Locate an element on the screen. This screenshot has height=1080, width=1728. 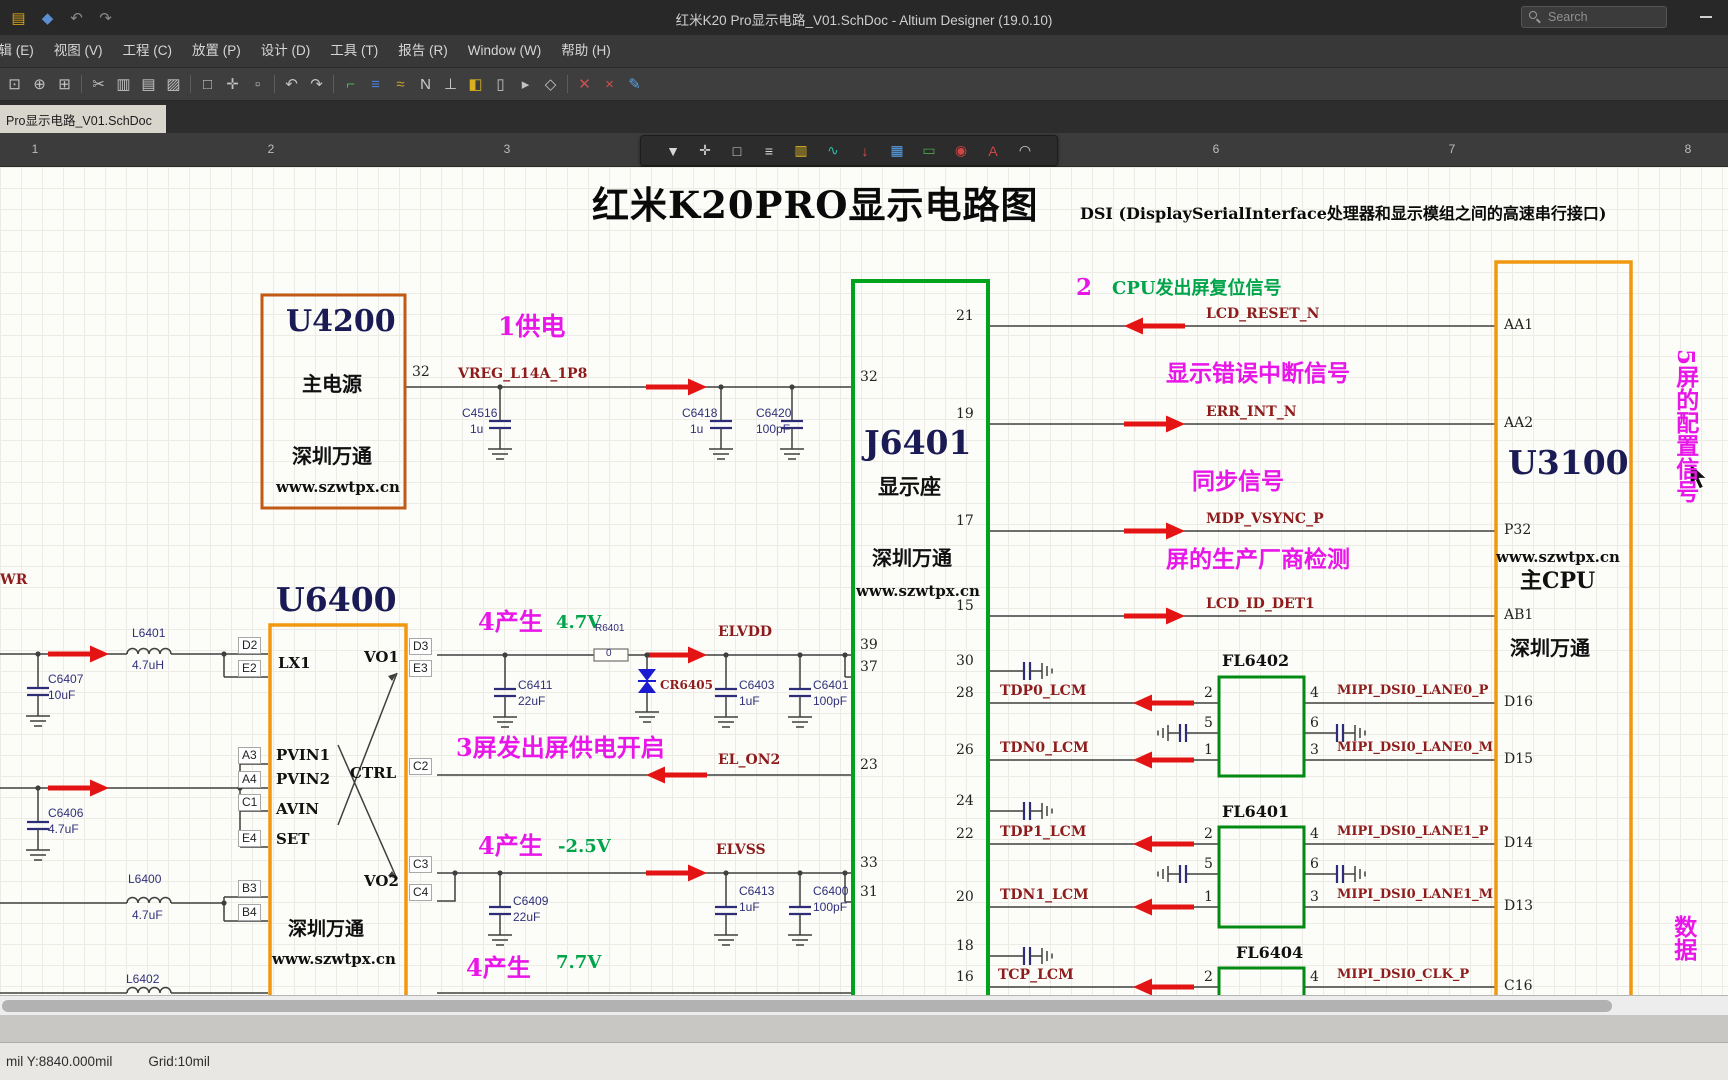
sch-ref: L6401 is located at coordinates (148, 633).